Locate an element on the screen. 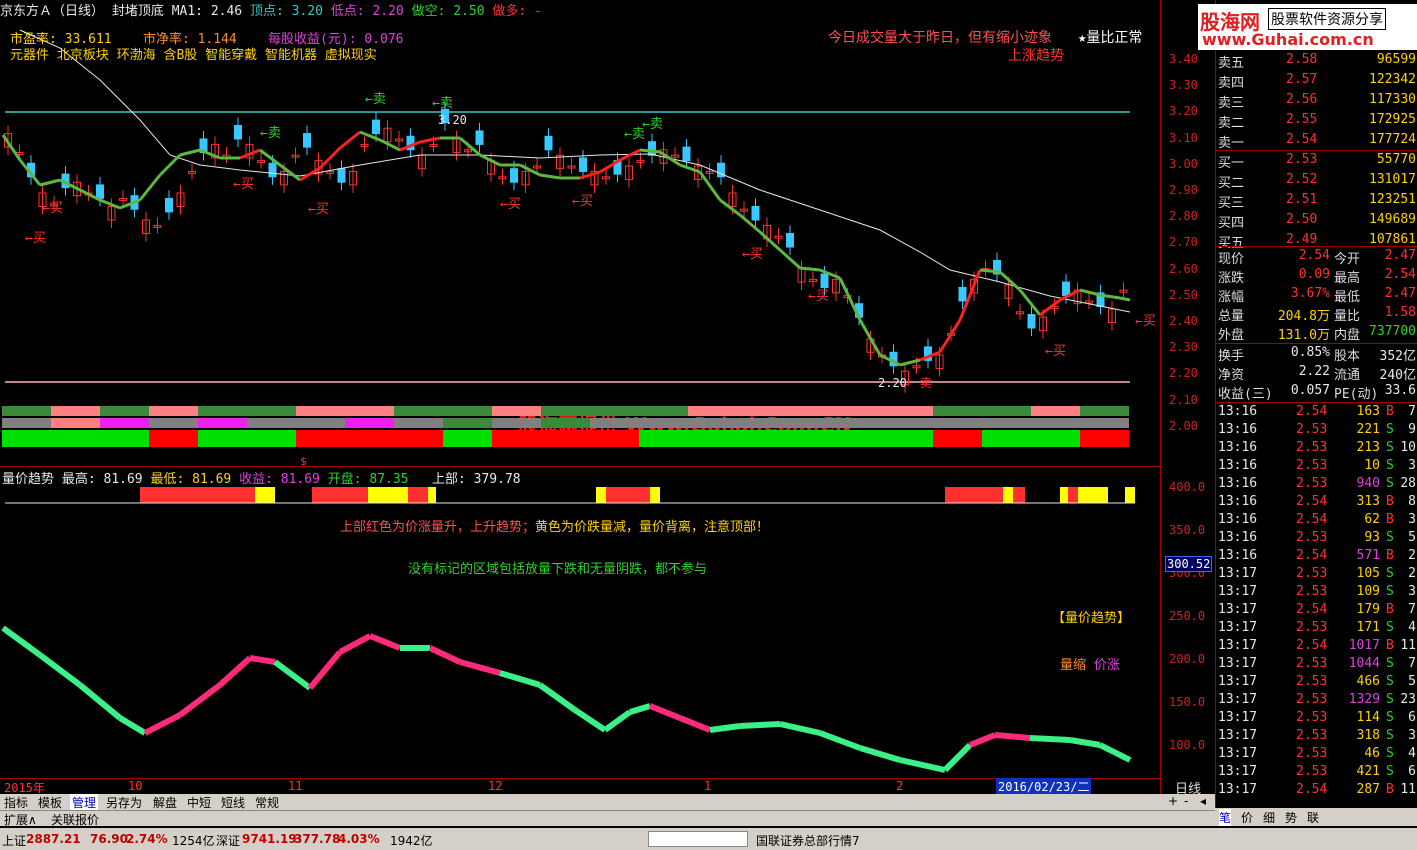 The width and height of the screenshot is (1417, 850). tab-4: 解盘 is located at coordinates (165, 802).